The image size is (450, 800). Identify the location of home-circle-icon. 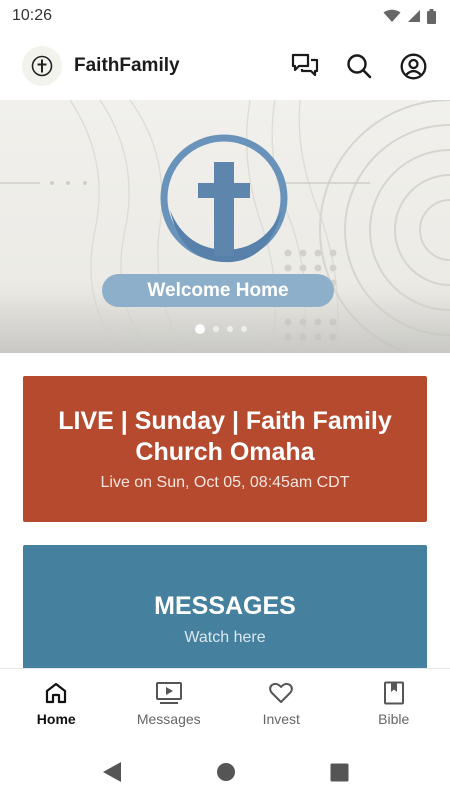
(226, 772).